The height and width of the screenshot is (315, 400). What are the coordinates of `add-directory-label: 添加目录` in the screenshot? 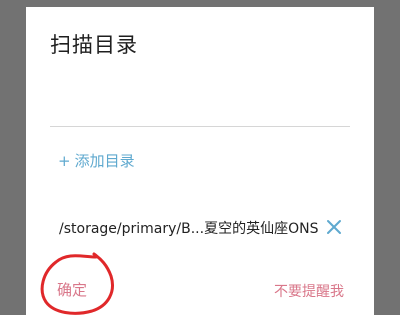 It's located at (104, 161).